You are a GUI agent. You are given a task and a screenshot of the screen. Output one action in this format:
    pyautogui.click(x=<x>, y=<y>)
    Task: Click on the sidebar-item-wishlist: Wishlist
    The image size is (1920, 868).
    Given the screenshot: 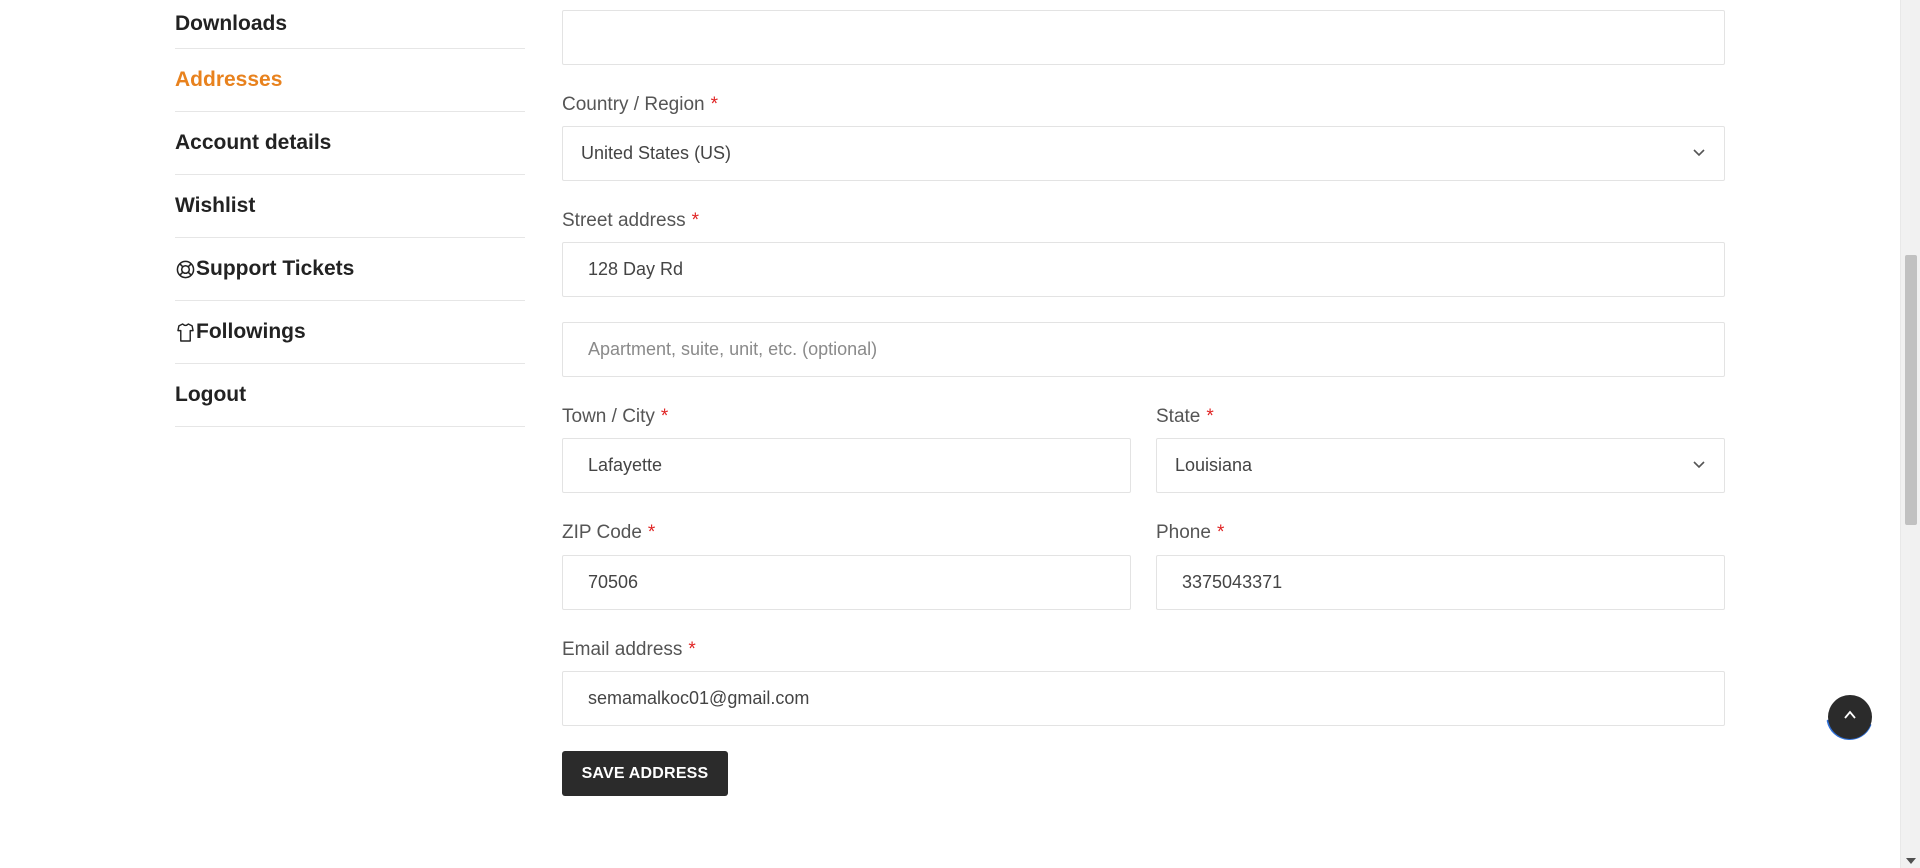 What is the action you would take?
    pyautogui.click(x=350, y=206)
    